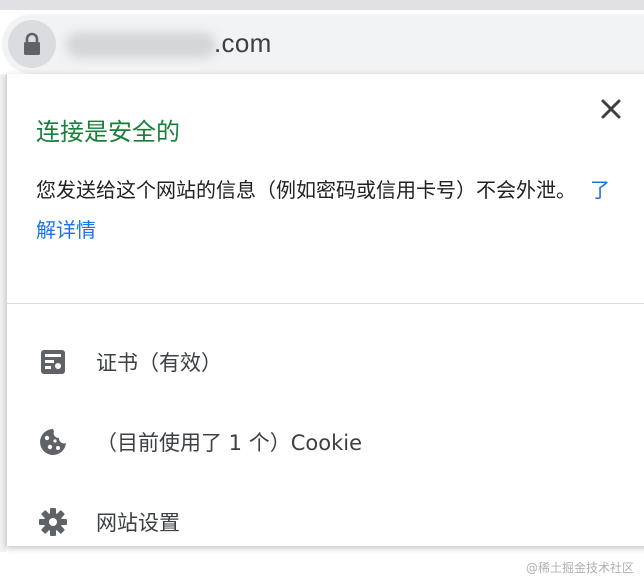 Image resolution: width=644 pixels, height=584 pixels. Describe the element at coordinates (108, 132) in the screenshot. I see `connection-status-title: 连接是安全的` at that location.